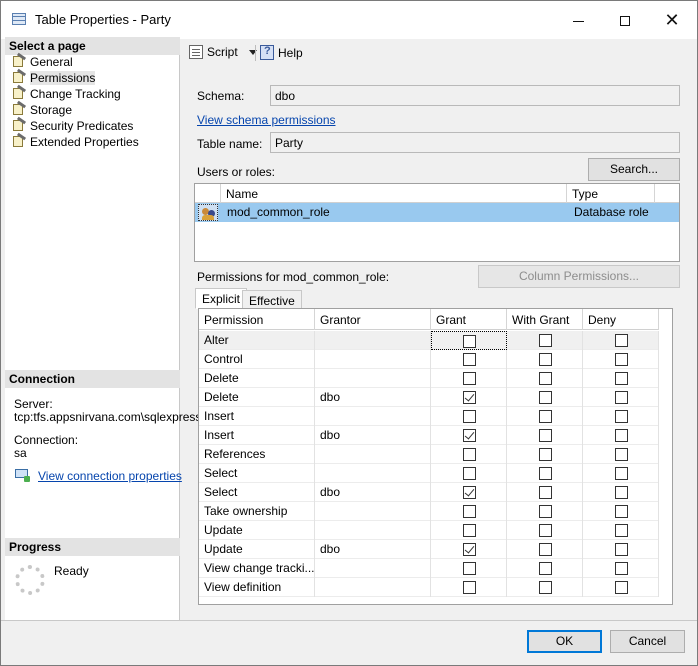 The width and height of the screenshot is (698, 666). Describe the element at coordinates (394, 193) in the screenshot. I see `name-column-header: Name` at that location.